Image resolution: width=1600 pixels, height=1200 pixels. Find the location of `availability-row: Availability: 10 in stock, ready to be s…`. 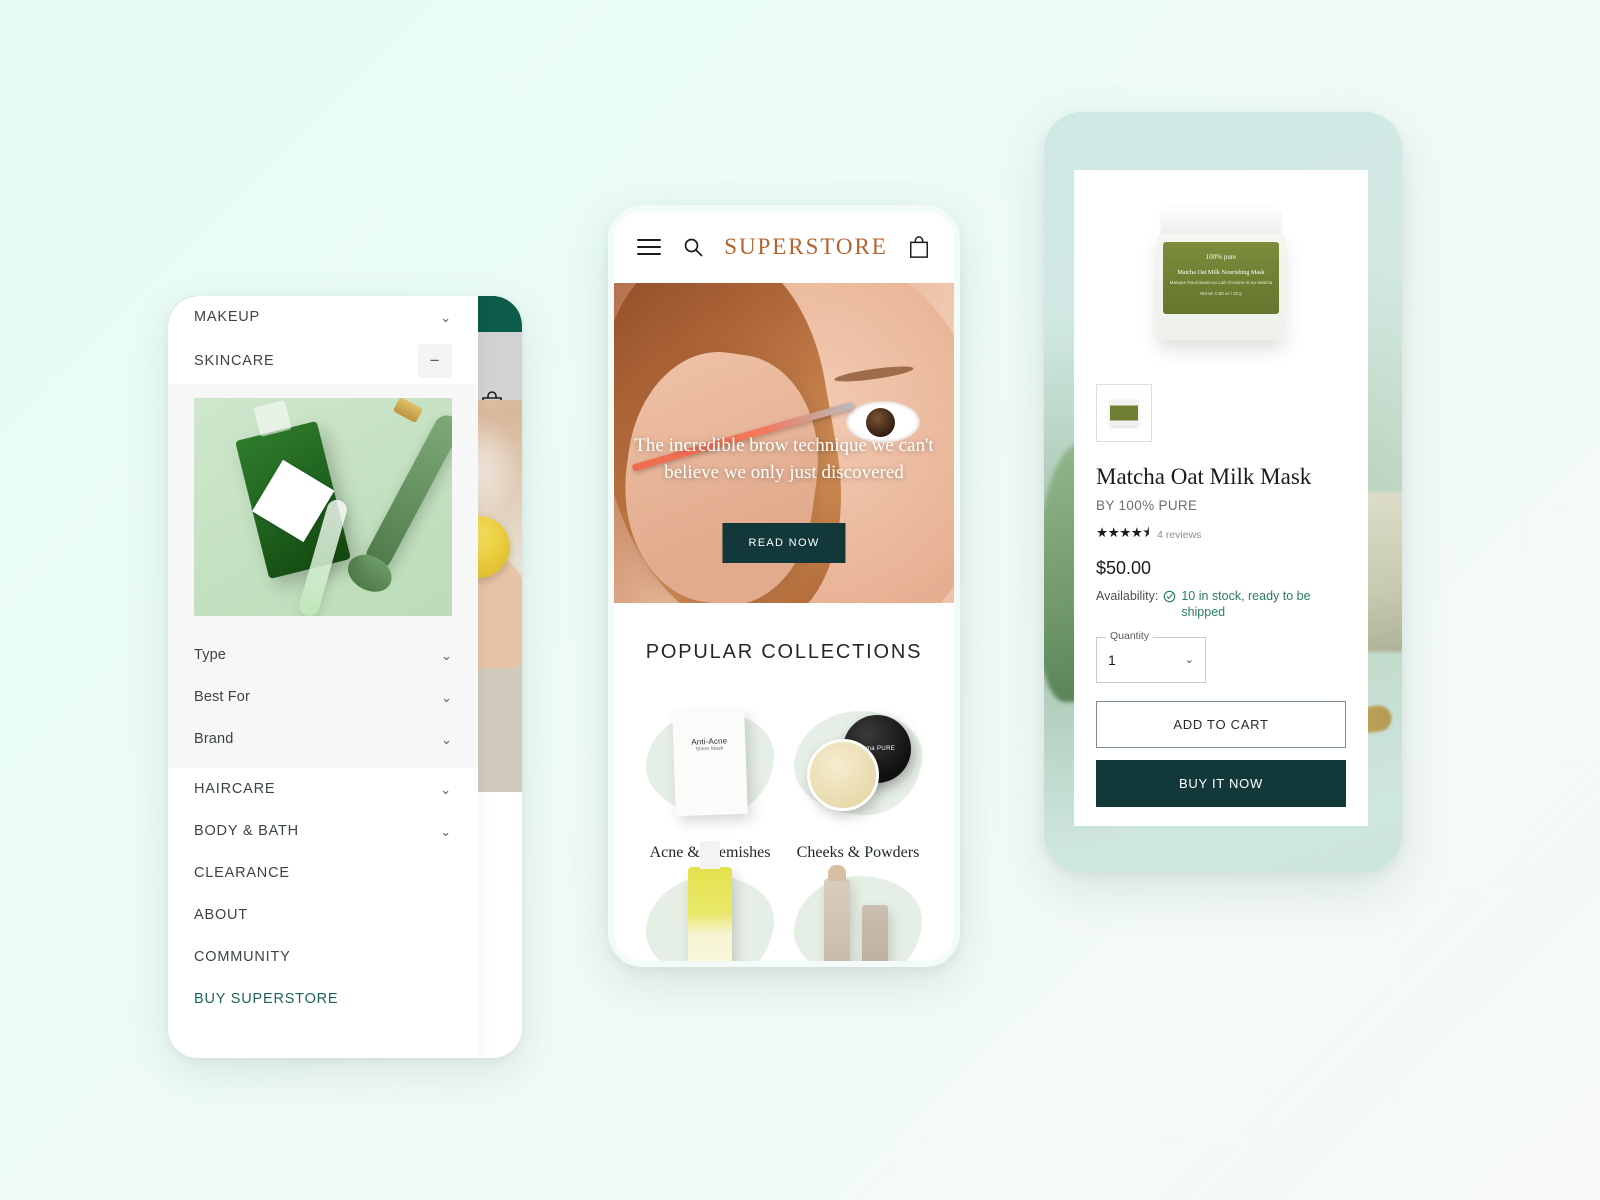

availability-row: Availability: 10 in stock, ready to be s… is located at coordinates (1221, 604).